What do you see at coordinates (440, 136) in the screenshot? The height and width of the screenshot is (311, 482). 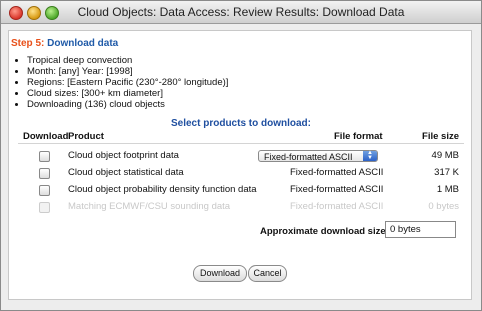 I see `column-header-size: File size` at bounding box center [440, 136].